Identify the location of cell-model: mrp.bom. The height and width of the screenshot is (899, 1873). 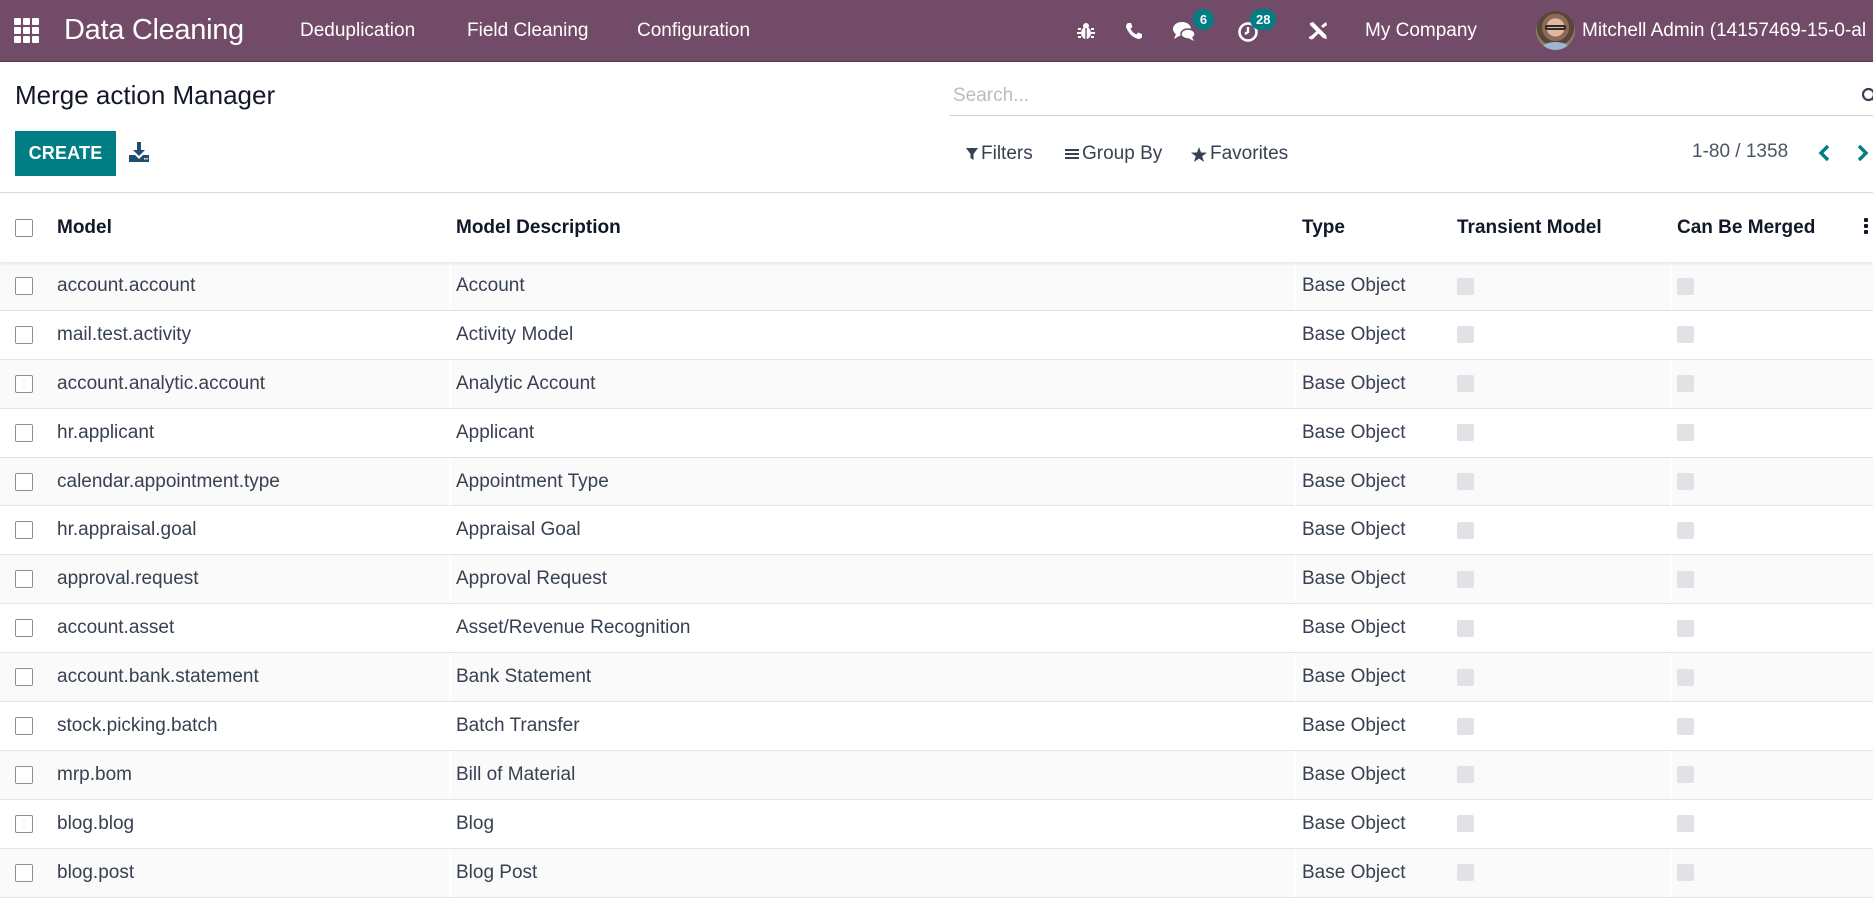
(94, 775).